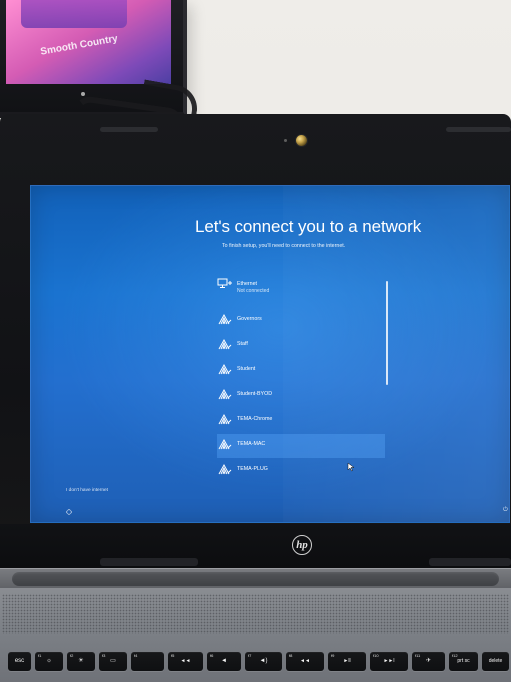 The height and width of the screenshot is (682, 511). What do you see at coordinates (247, 284) in the screenshot?
I see `network-name: Ethernet` at bounding box center [247, 284].